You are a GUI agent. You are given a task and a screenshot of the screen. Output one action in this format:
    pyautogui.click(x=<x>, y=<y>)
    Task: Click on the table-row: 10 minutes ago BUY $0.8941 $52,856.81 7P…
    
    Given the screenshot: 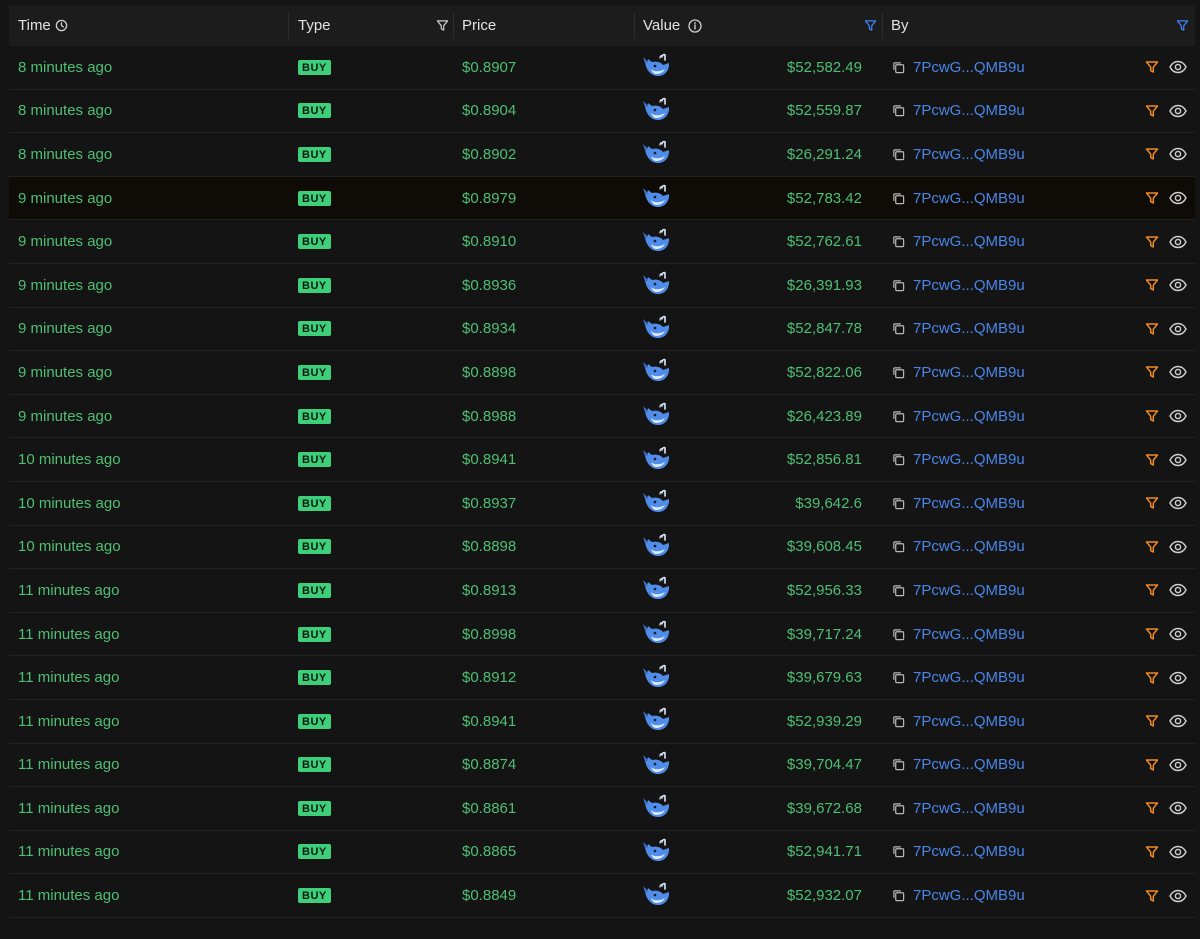 What is the action you would take?
    pyautogui.click(x=602, y=460)
    